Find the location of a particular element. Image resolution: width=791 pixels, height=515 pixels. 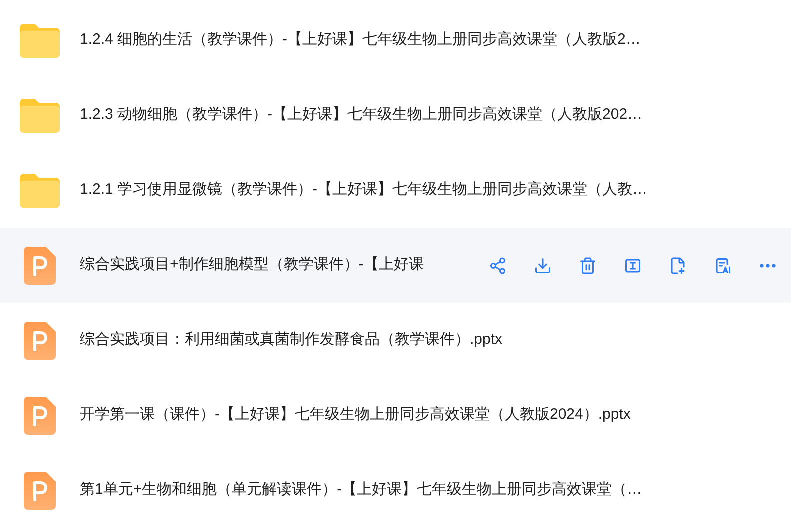

file-plus-icon is located at coordinates (678, 265).